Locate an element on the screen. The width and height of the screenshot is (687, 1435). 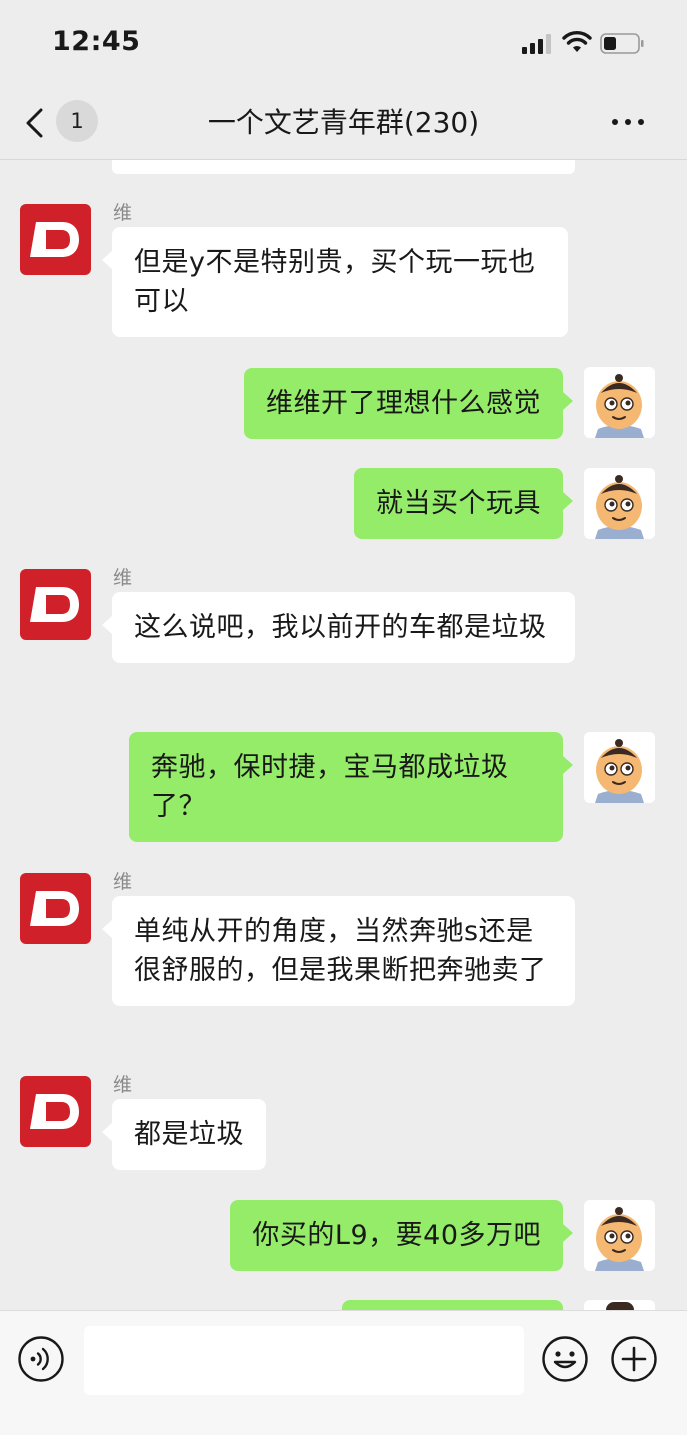
more-button is located at coordinates (628, 122).